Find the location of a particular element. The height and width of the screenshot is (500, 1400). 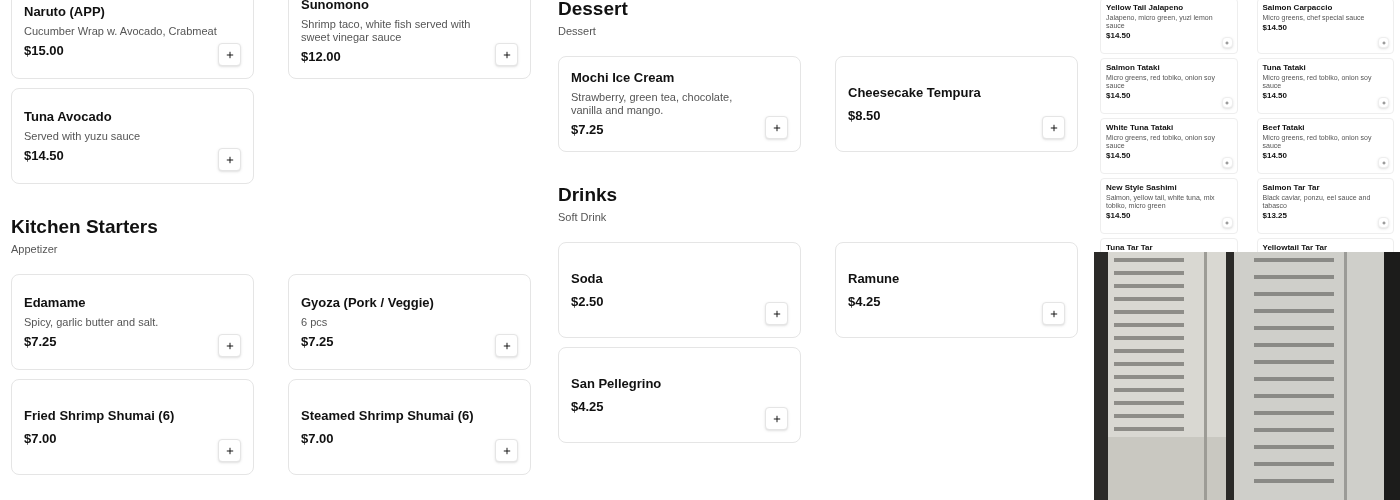

item-name: White Tuna Tataki is located at coordinates (1140, 128).